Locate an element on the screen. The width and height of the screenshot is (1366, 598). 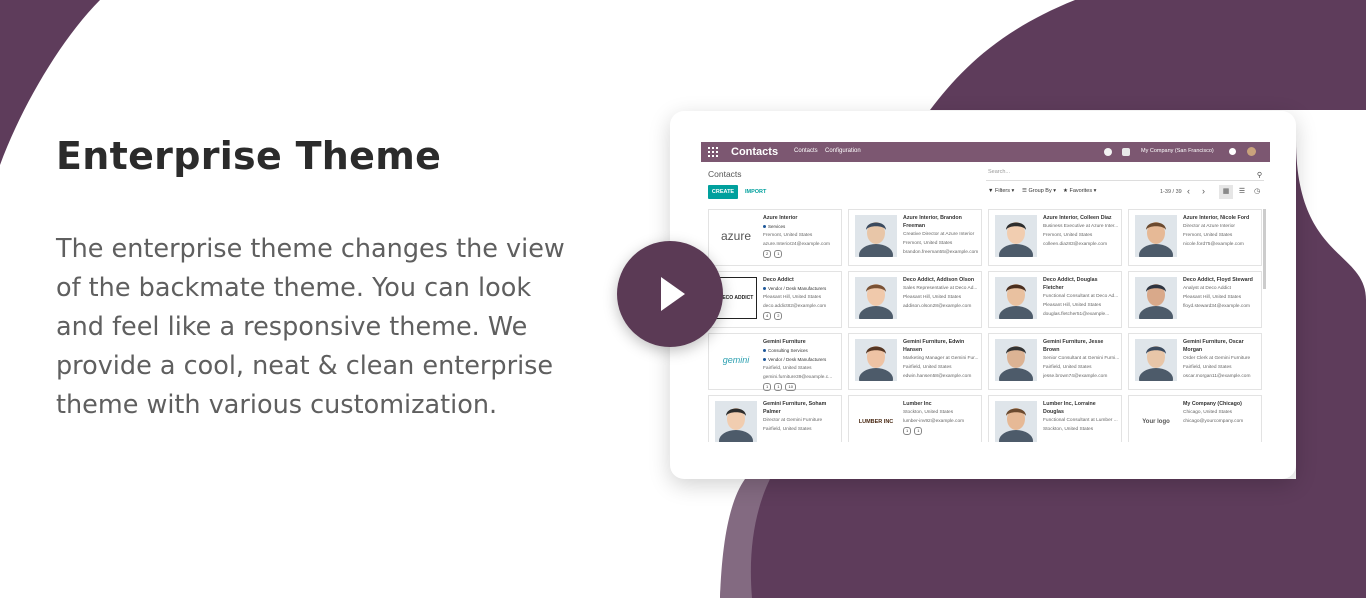
play-button is located at coordinates (670, 294).